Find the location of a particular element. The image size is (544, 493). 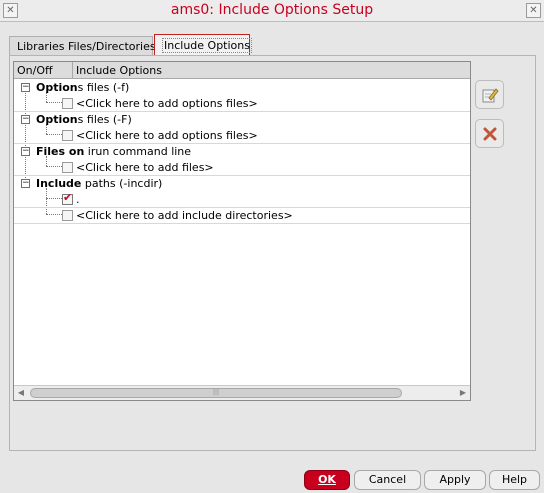

horizontal-scrollbar: ◀ ||| ▶ is located at coordinates (242, 392).